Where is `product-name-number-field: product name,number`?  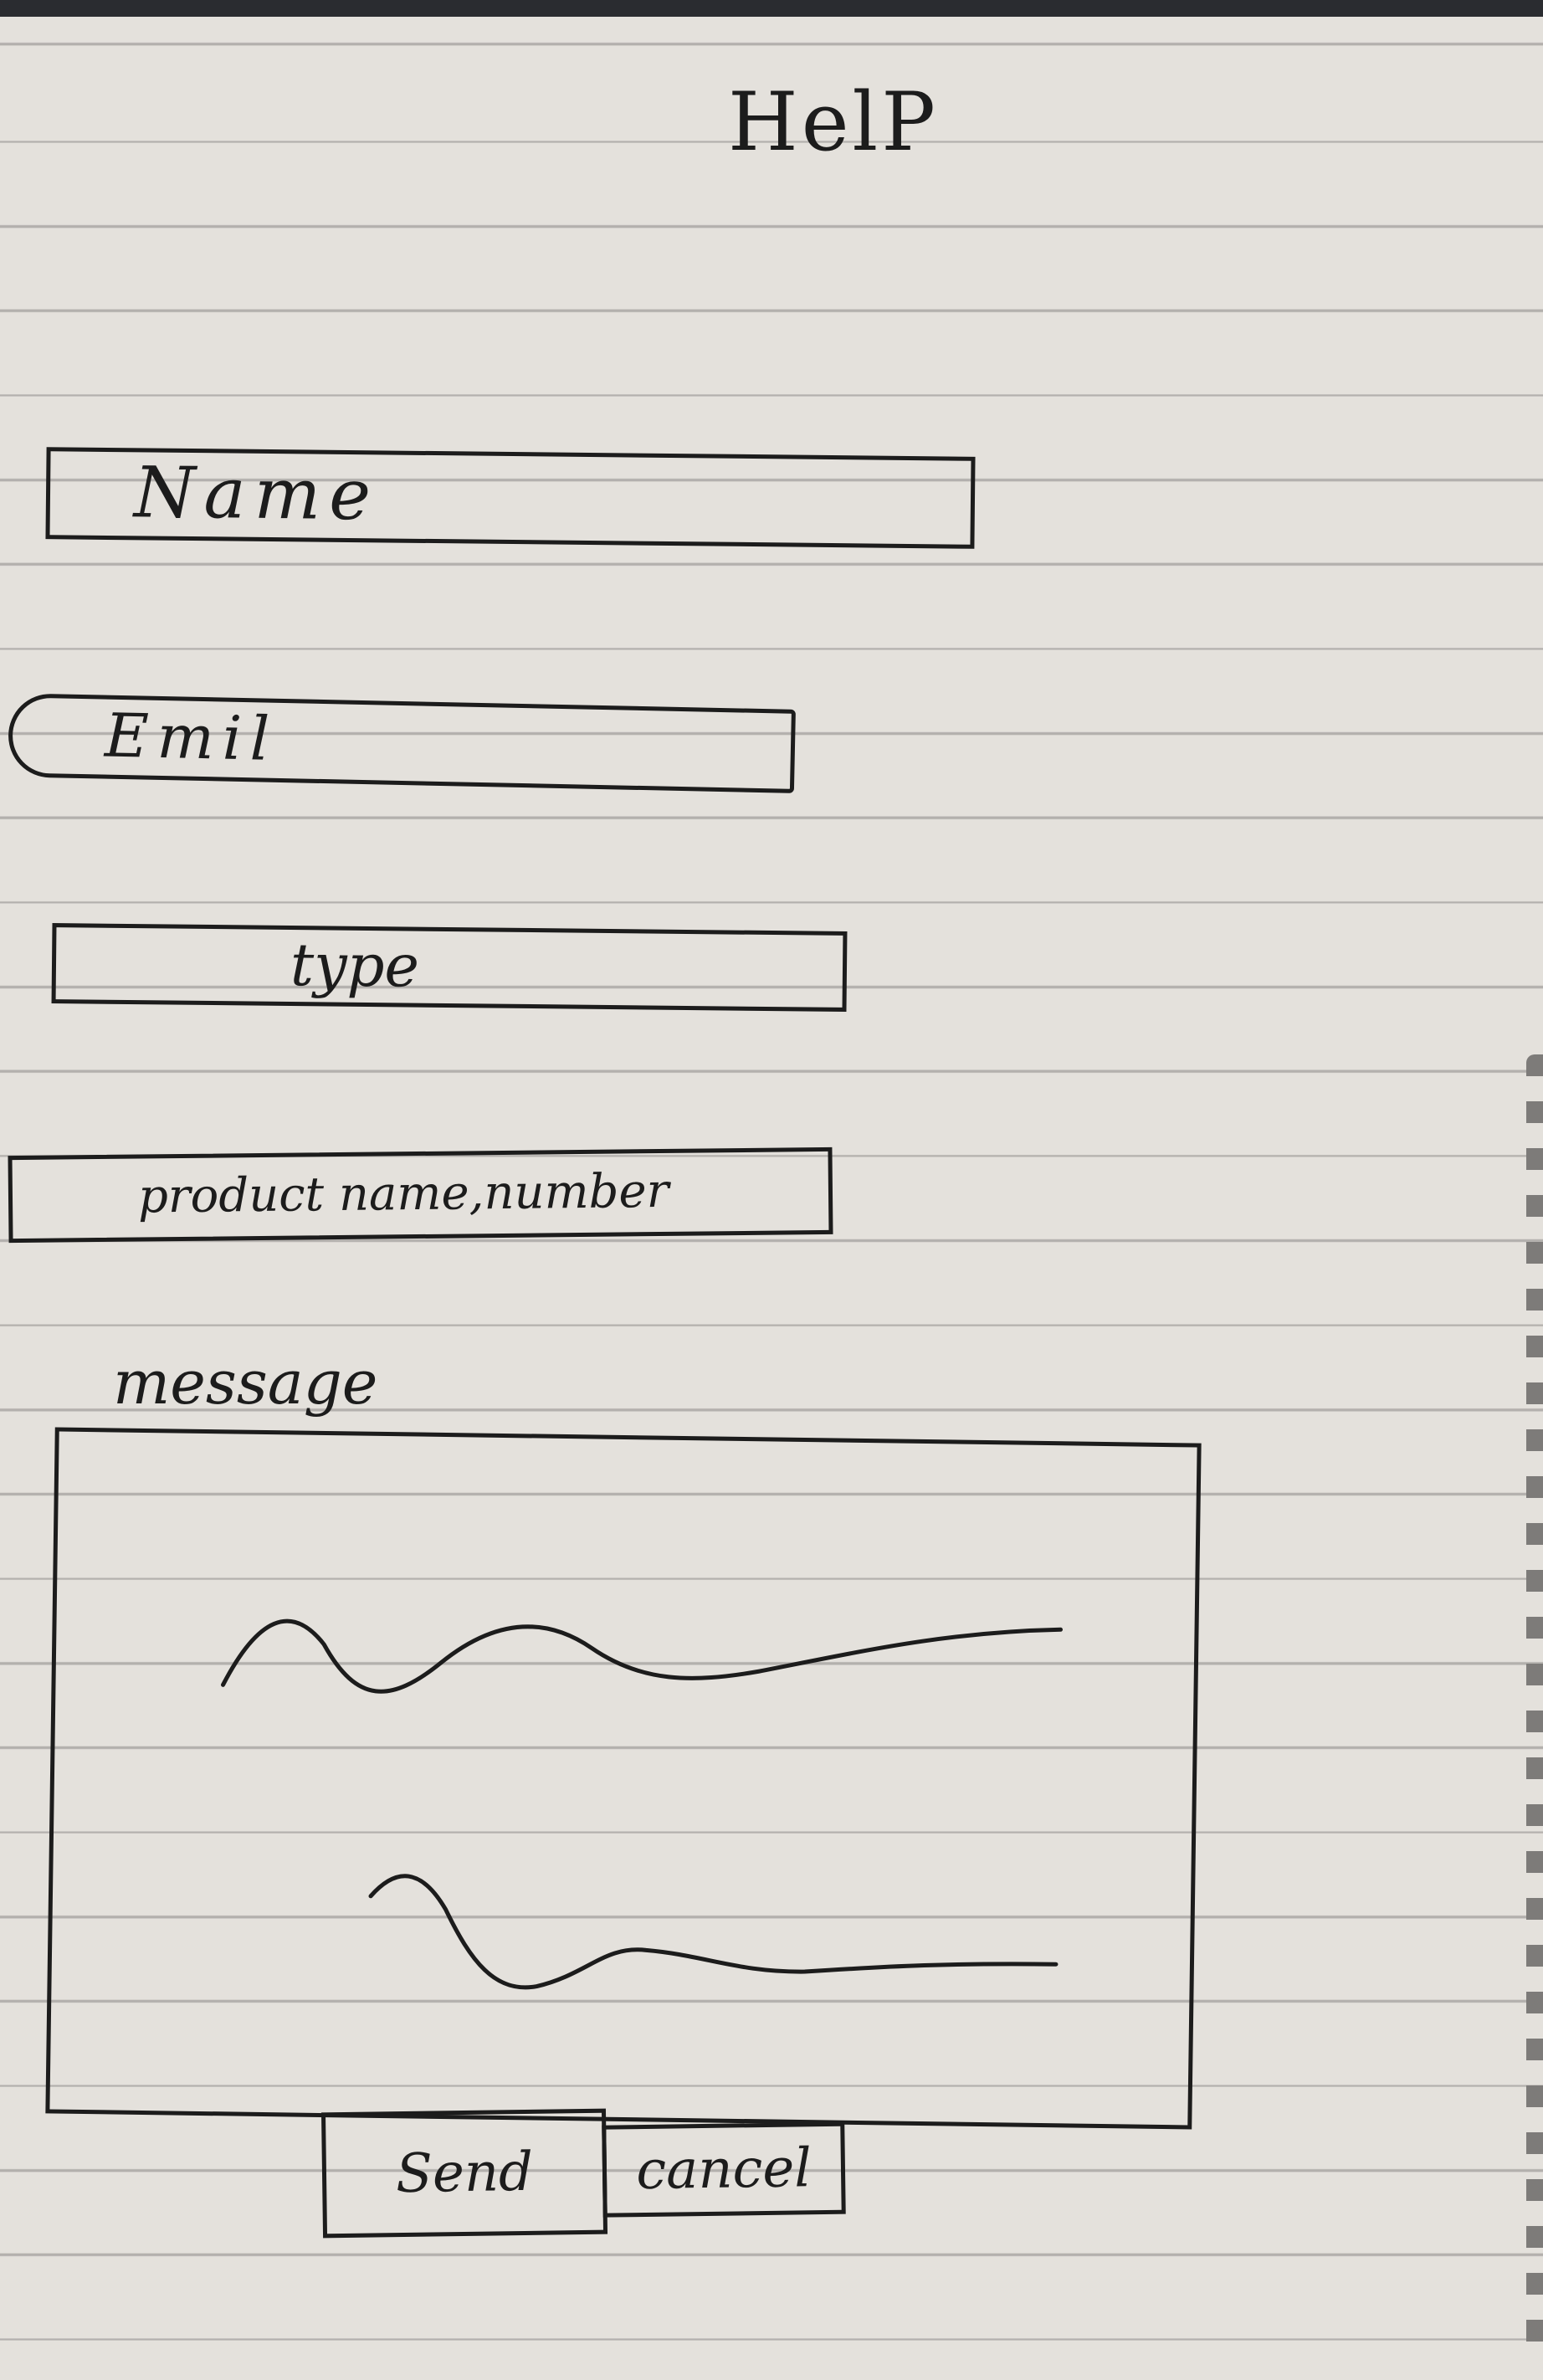 product-name-number-field: product name,number is located at coordinates (421, 1195).